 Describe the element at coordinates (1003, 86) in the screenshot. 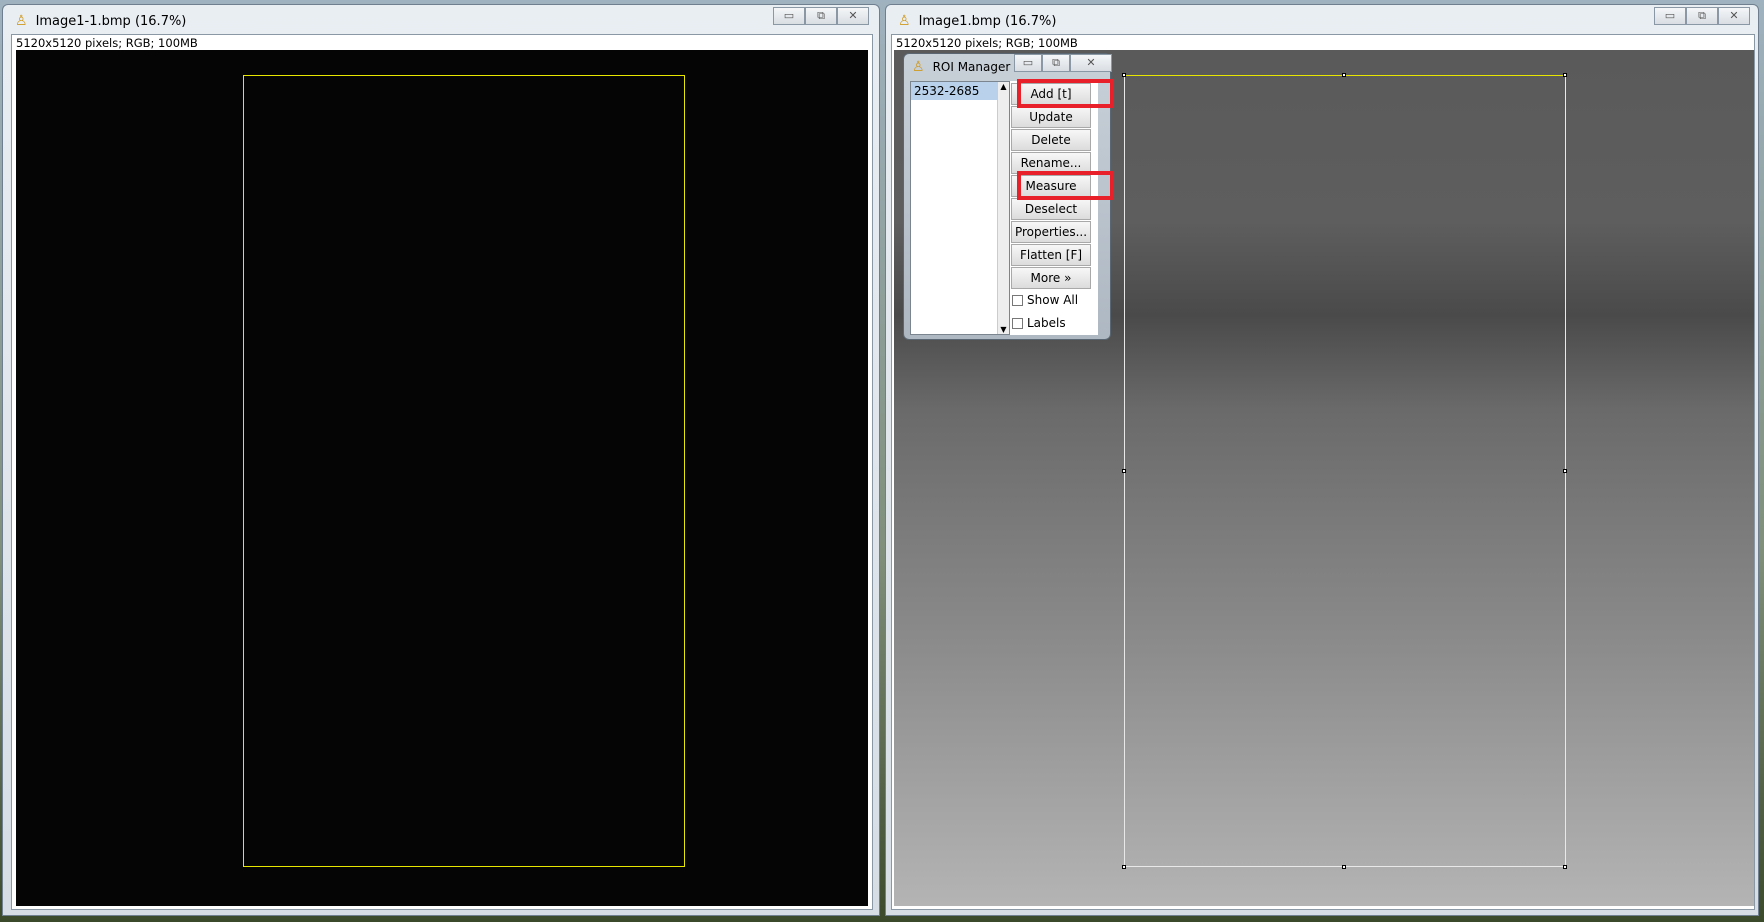

I see `scroll-up-icon: ▲` at that location.